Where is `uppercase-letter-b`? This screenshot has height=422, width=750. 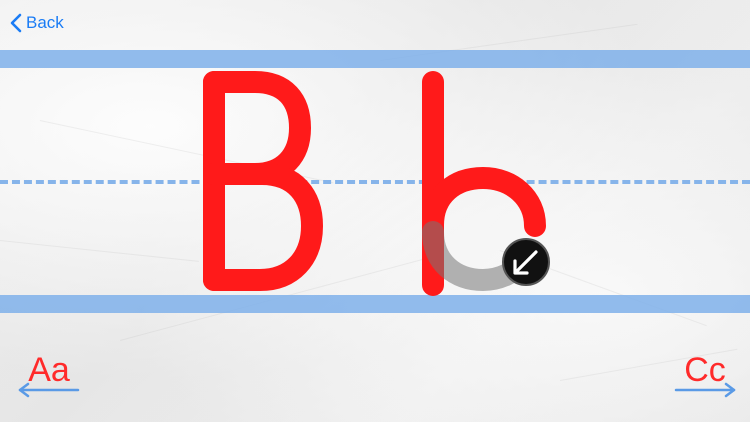
uppercase-letter-b is located at coordinates (263, 181).